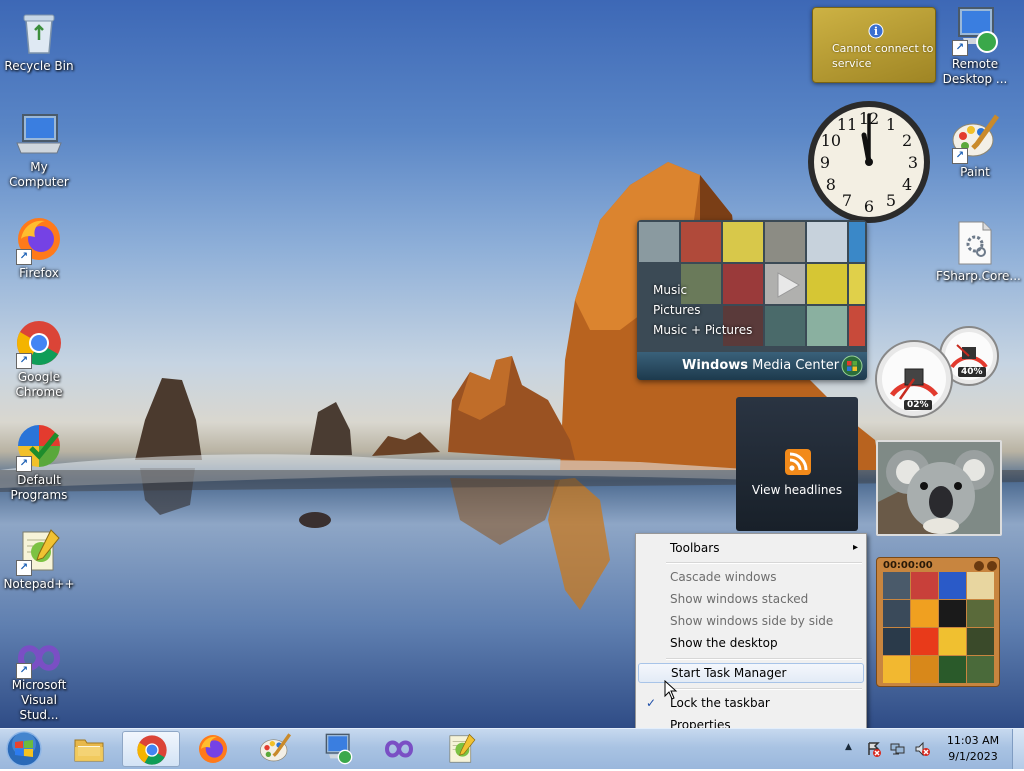  What do you see at coordinates (797, 490) in the screenshot?
I see `view-headlines-link: View headlines` at bounding box center [797, 490].